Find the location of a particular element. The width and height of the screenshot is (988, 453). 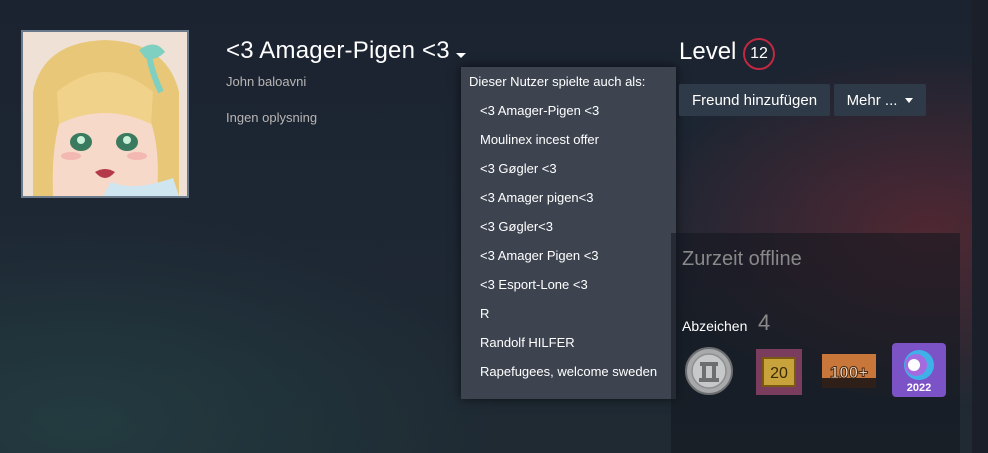

add-friend-label: Freund hinzufügen is located at coordinates (754, 100).